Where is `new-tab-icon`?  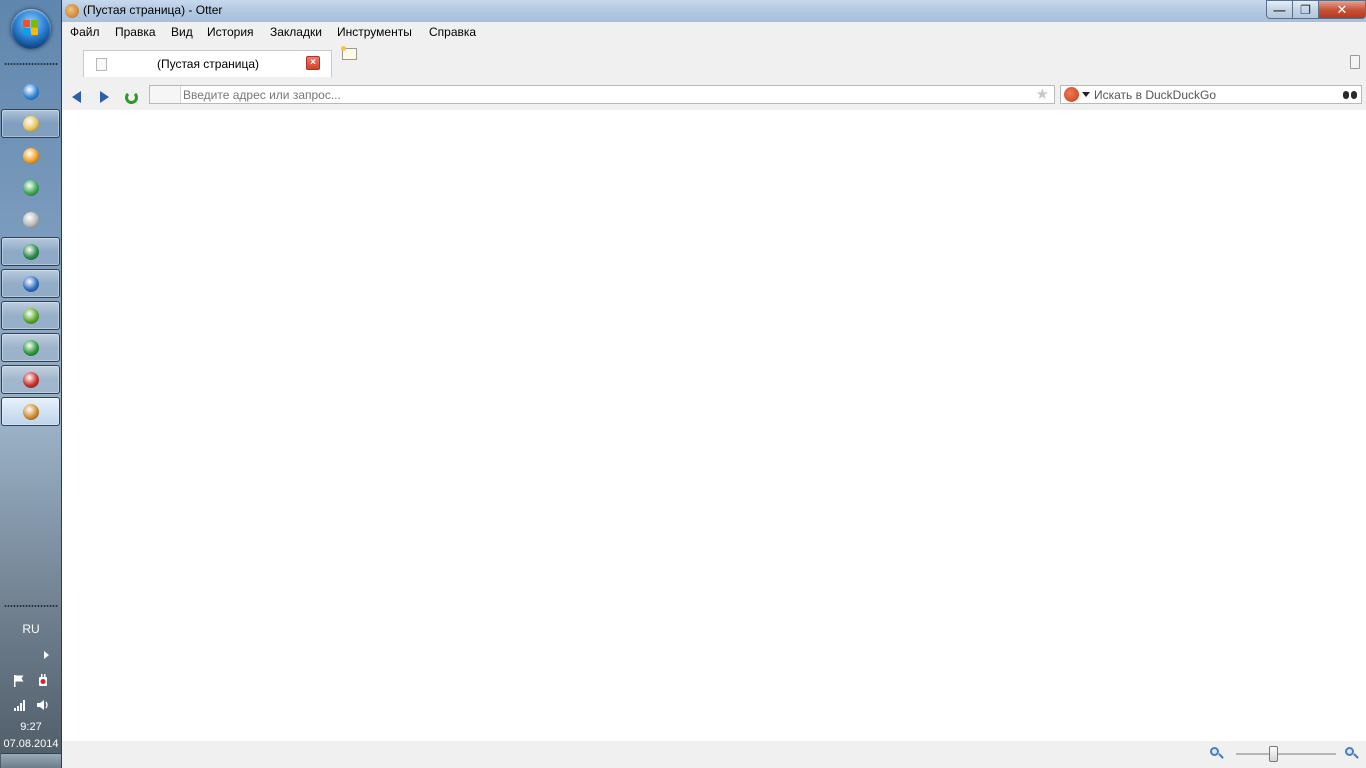
new-tab-icon is located at coordinates (349, 53).